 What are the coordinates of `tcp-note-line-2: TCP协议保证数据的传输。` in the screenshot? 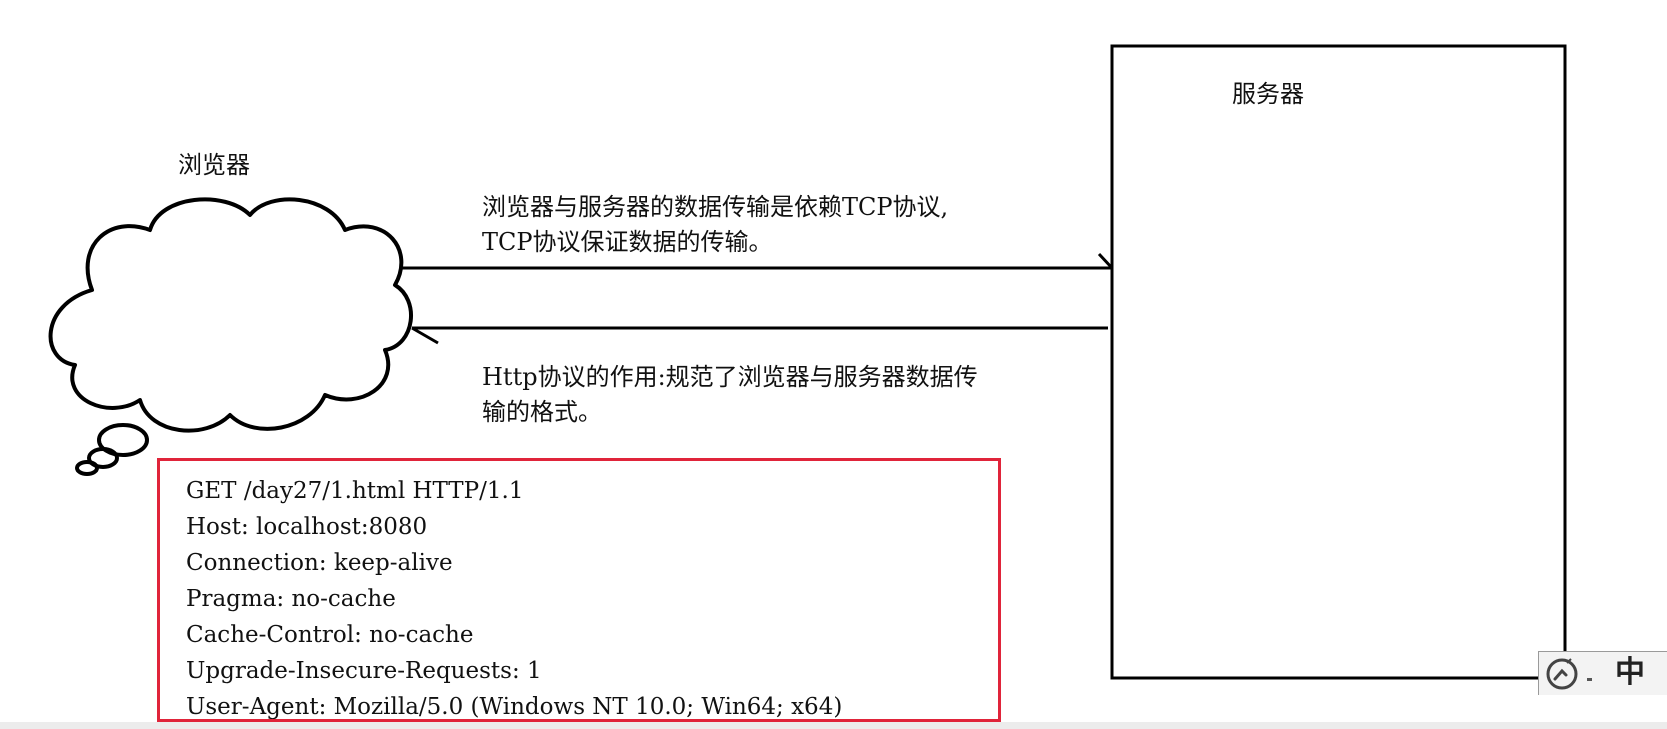 It's located at (627, 242).